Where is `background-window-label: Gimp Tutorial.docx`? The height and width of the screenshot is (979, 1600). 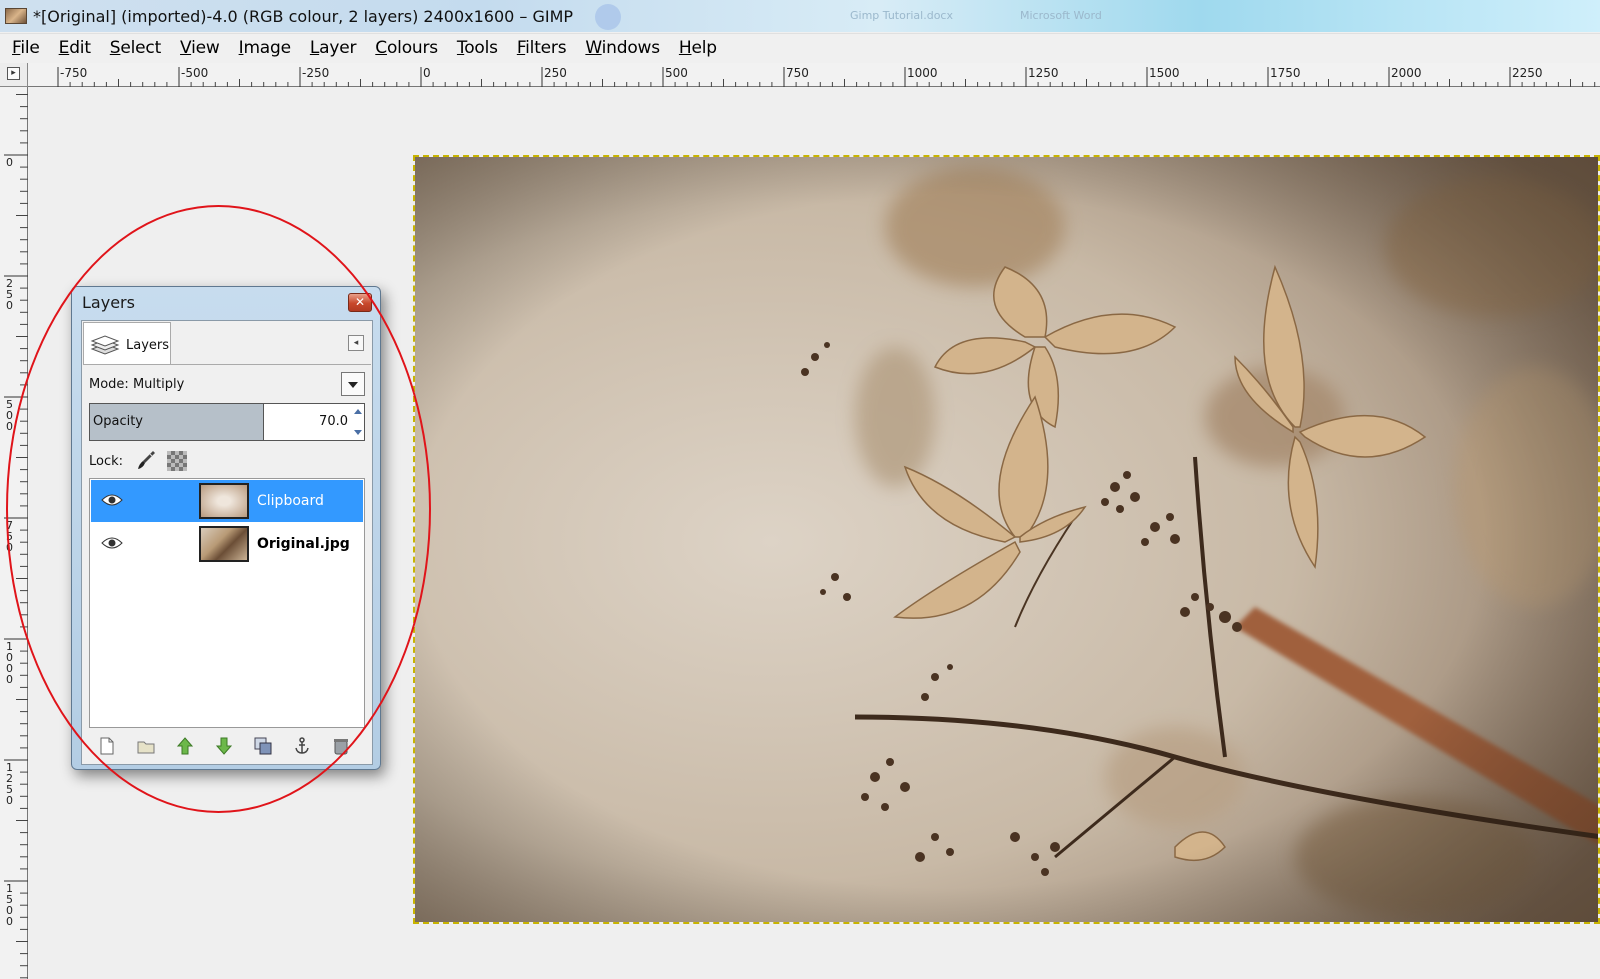
background-window-label: Gimp Tutorial.docx is located at coordinates (901, 15).